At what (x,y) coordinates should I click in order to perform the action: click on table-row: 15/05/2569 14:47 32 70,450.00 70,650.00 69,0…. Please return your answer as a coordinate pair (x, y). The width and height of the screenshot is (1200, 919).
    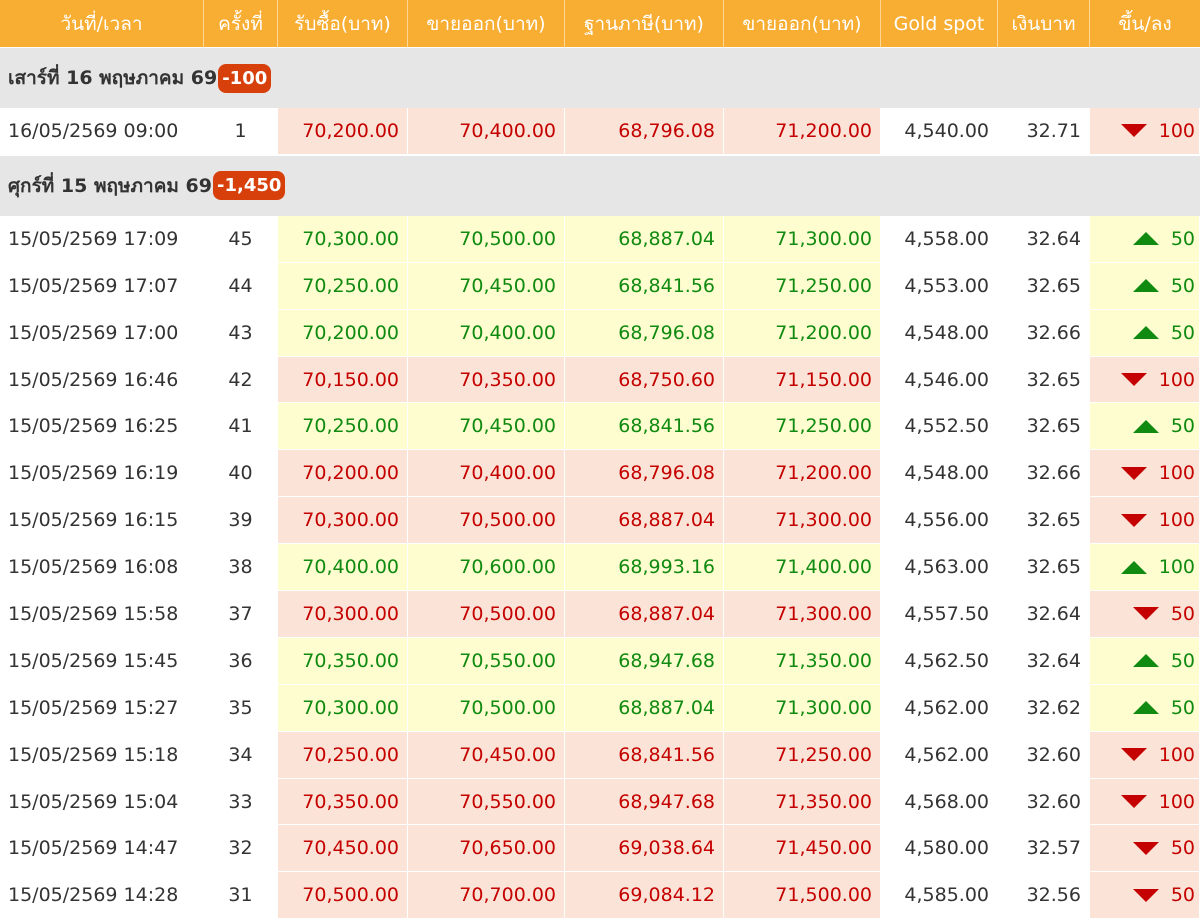
    Looking at the image, I should click on (600, 849).